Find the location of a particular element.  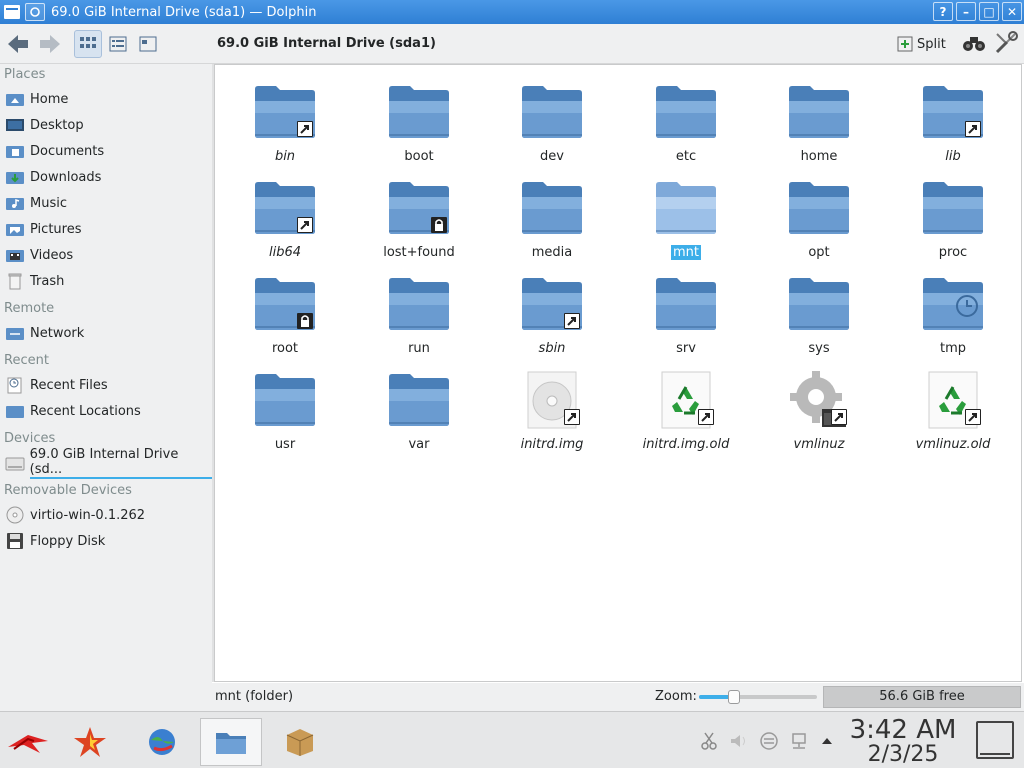

sidebar-item-music: Music is located at coordinates (106, 203).